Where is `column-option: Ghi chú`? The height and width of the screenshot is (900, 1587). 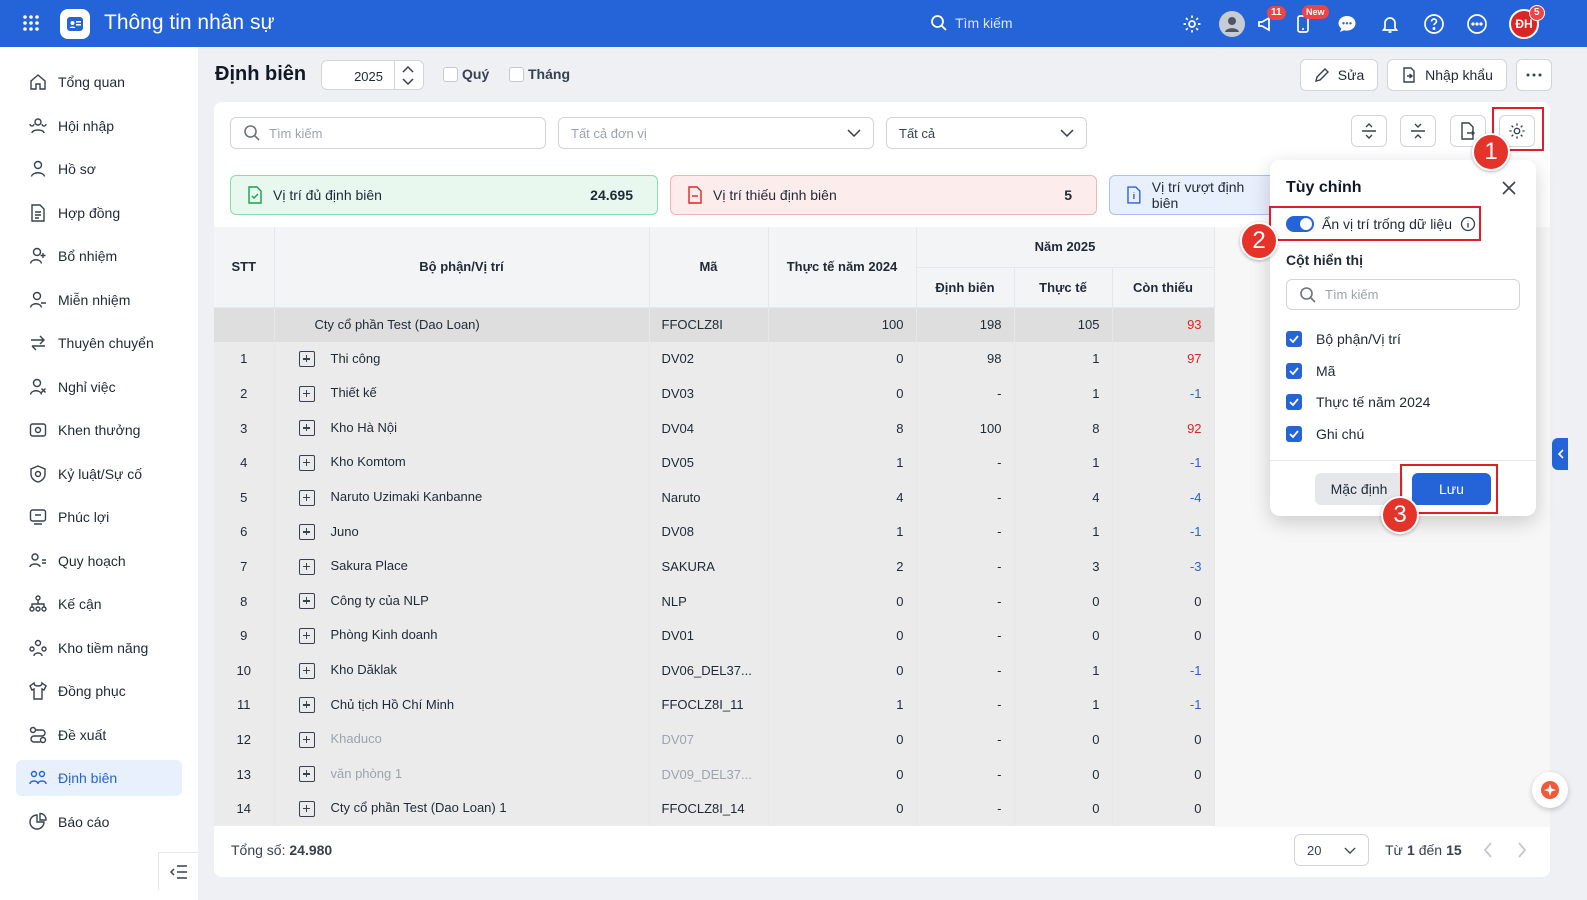
column-option: Ghi chú is located at coordinates (1325, 433).